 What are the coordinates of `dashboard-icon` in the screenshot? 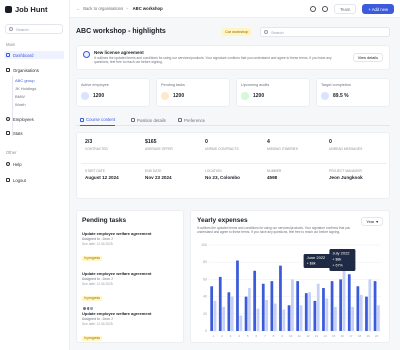 It's located at (8, 55).